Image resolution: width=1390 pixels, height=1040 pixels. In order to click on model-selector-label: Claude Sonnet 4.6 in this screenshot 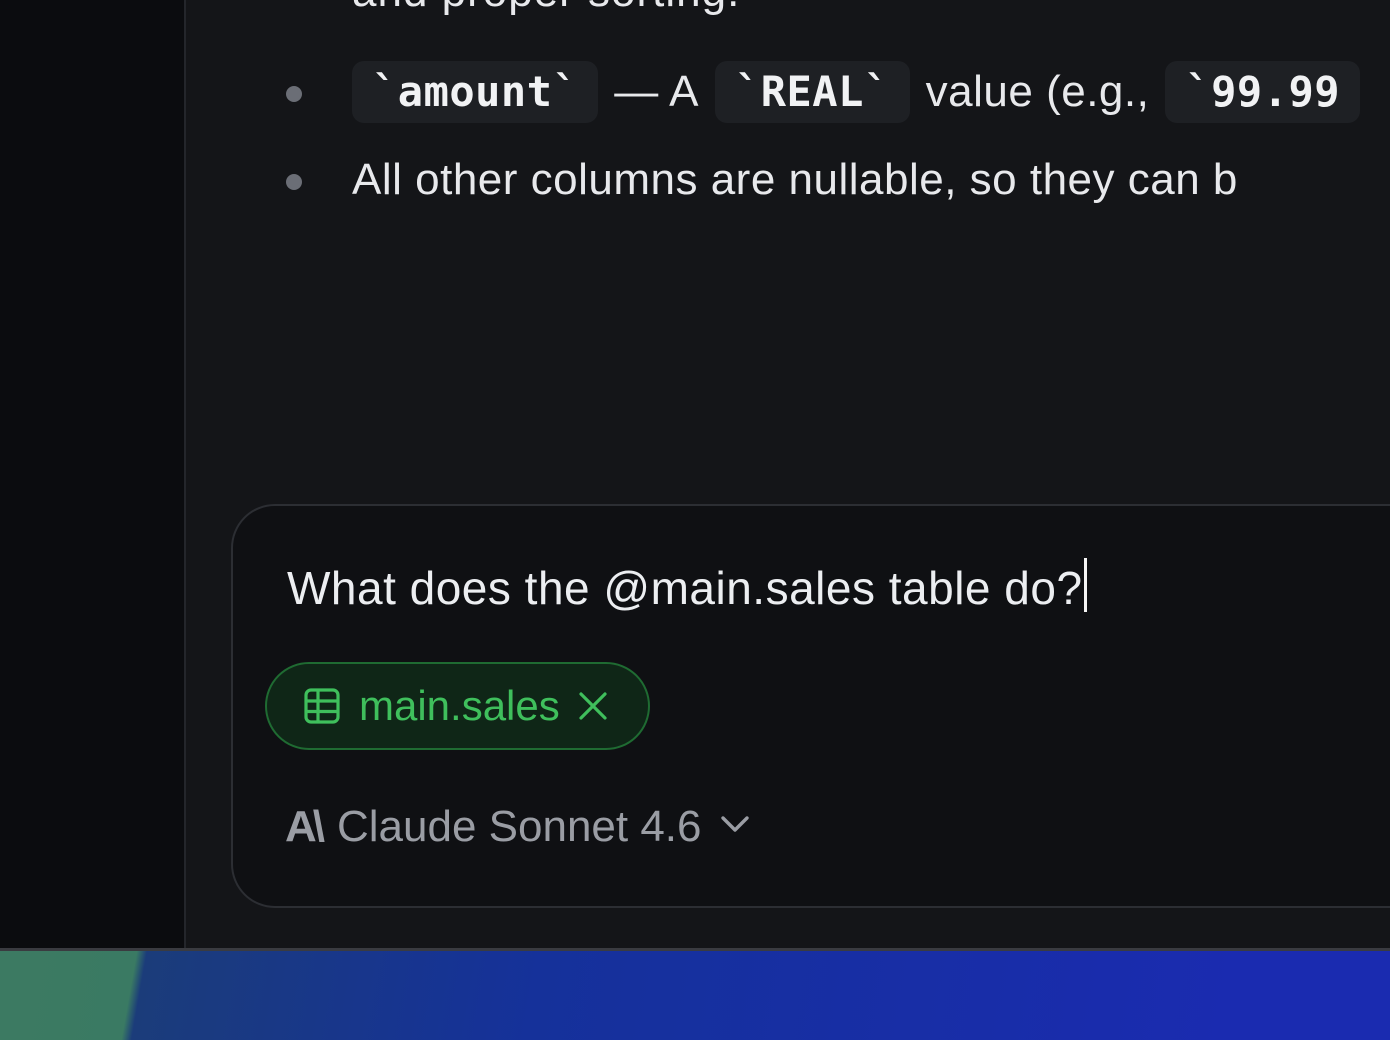, I will do `click(519, 826)`.